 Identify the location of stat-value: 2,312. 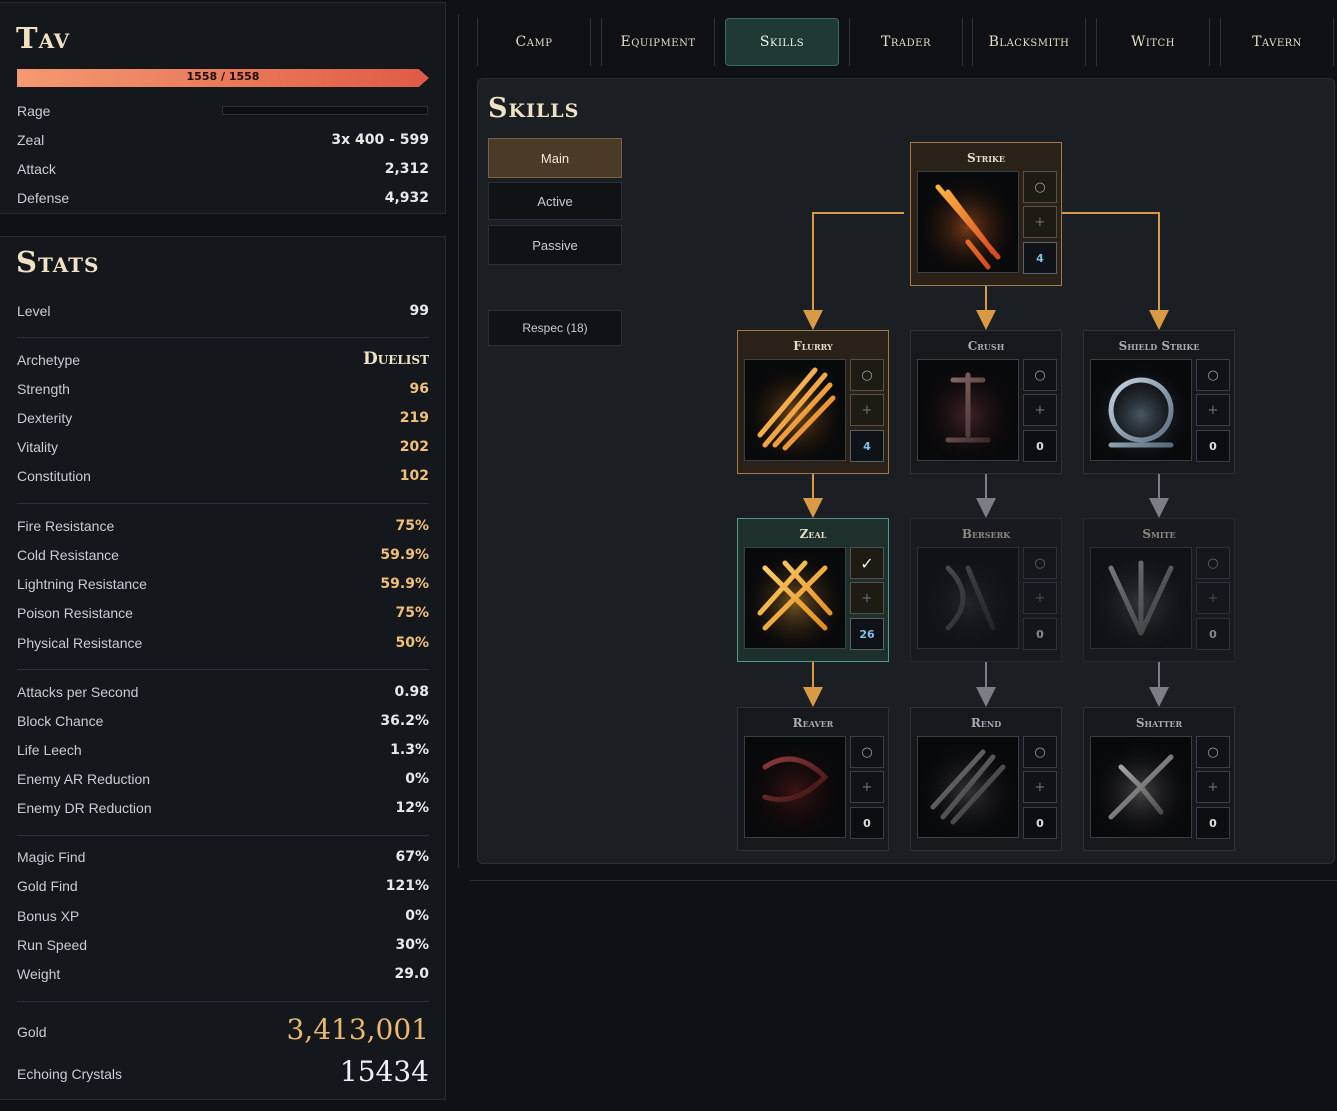
(406, 169).